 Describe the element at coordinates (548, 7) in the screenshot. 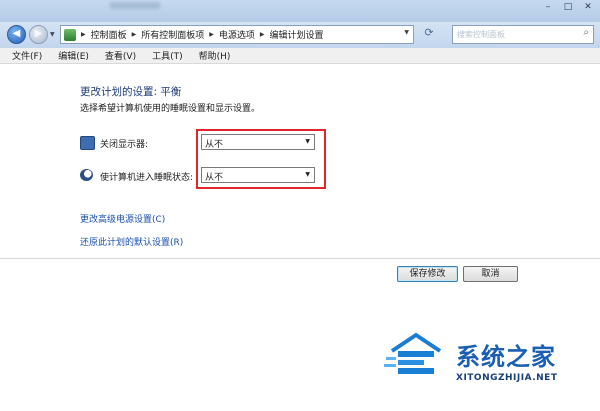

I see `minimize-button: –` at that location.